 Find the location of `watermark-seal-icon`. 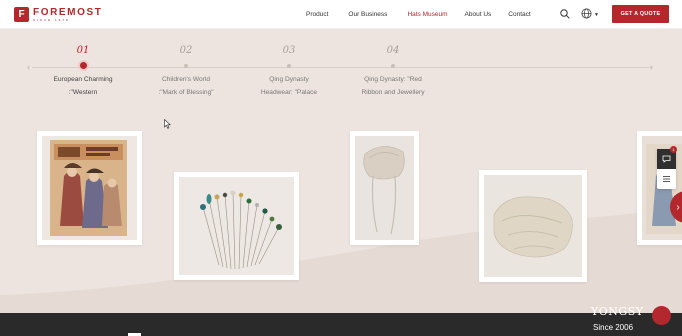

watermark-seal-icon is located at coordinates (661, 315).